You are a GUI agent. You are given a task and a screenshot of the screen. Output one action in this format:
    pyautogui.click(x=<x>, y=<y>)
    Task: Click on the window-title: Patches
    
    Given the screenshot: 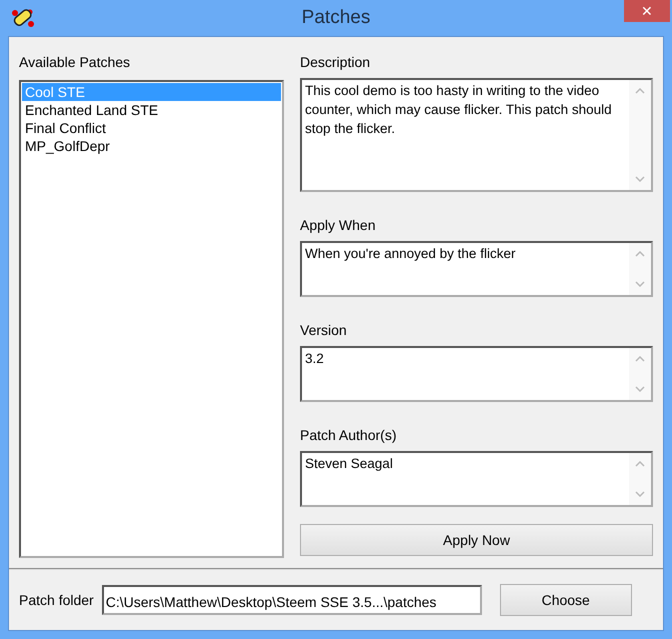 What is the action you would take?
    pyautogui.click(x=336, y=18)
    